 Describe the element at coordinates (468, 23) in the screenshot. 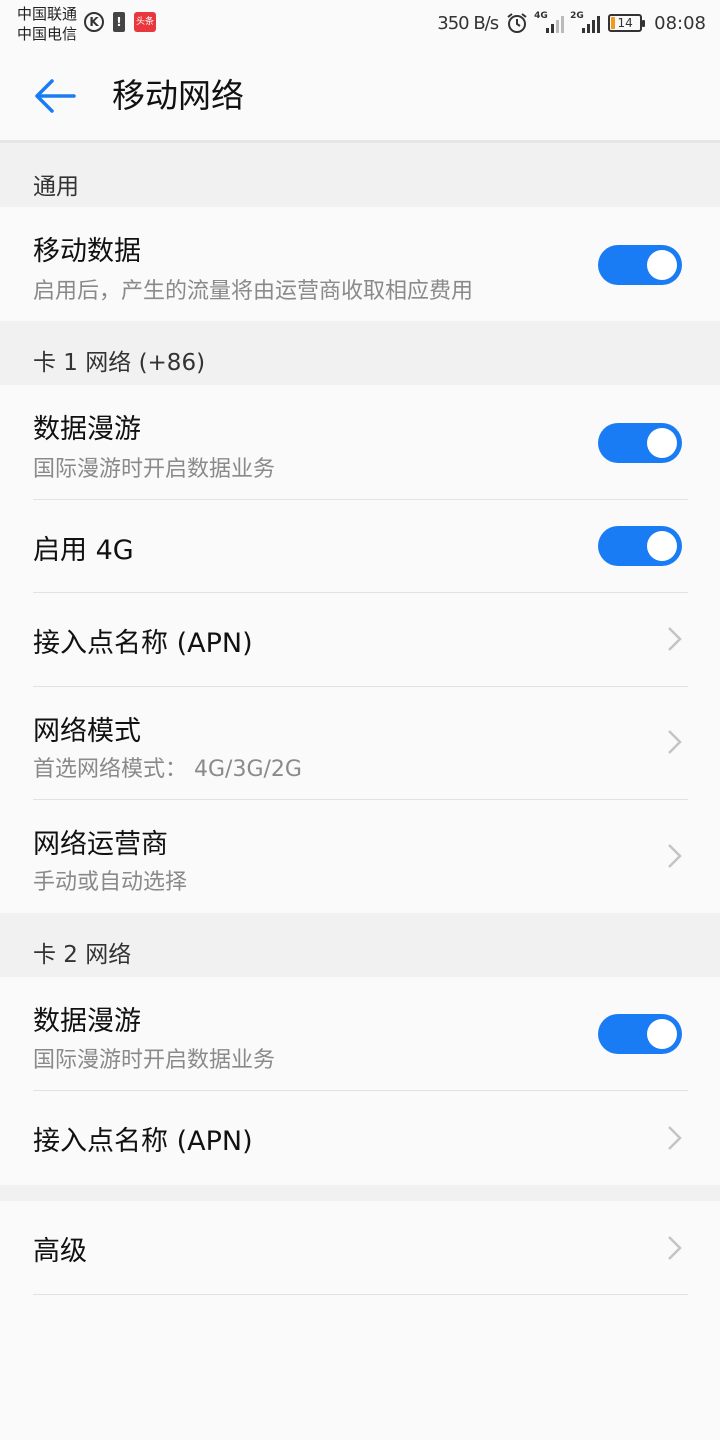

I see `network-speed: 350 B/s` at that location.